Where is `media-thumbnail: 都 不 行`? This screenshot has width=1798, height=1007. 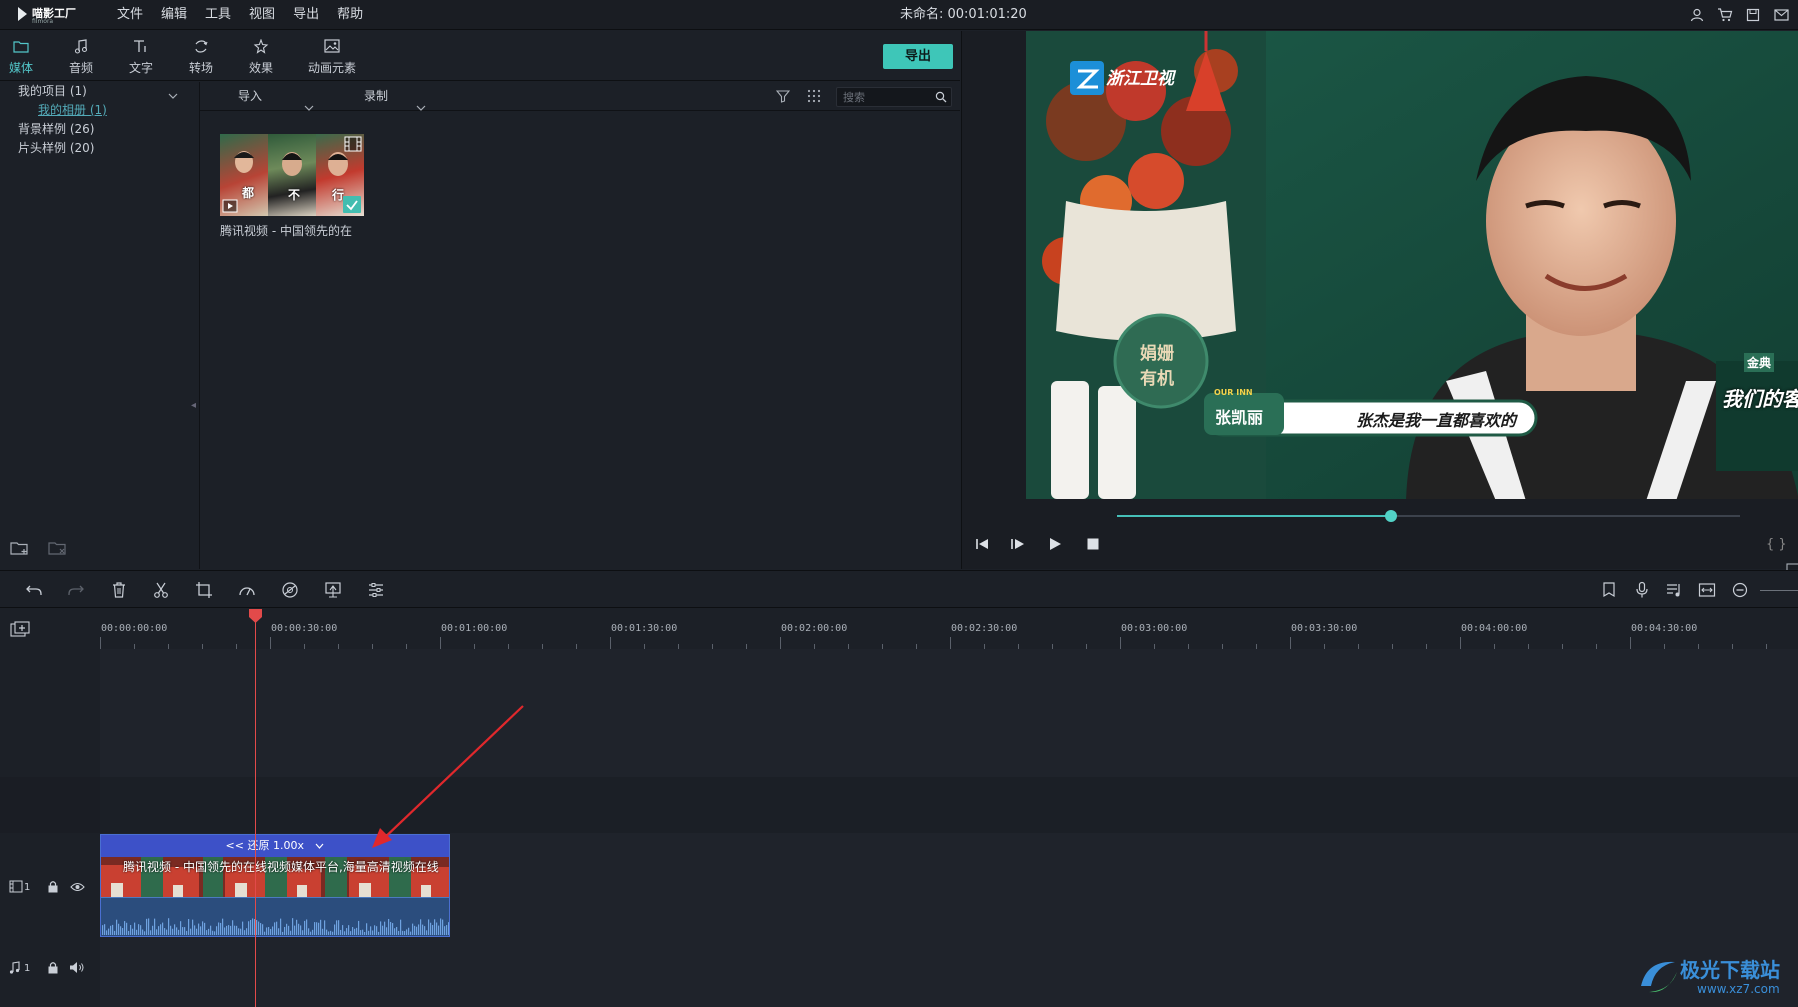
media-thumbnail: 都 不 行 is located at coordinates (292, 175).